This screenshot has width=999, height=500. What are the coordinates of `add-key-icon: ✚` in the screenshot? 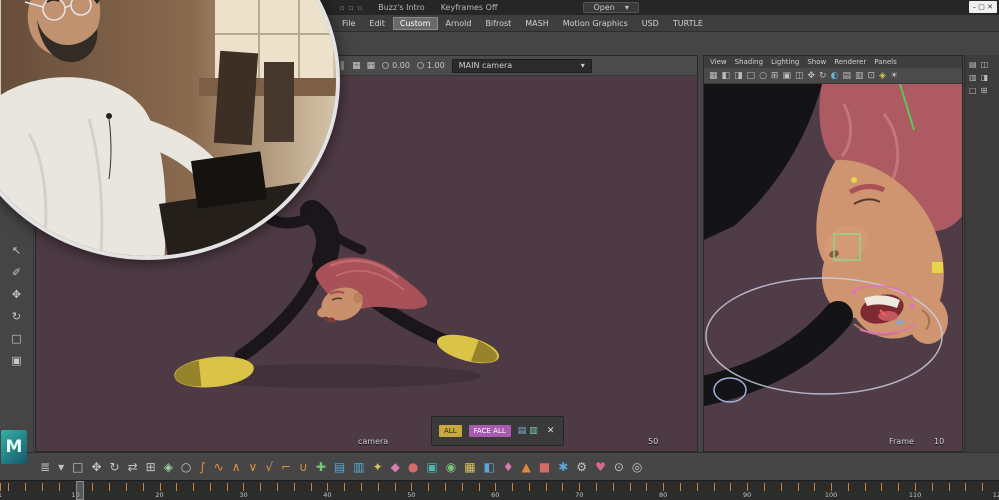 It's located at (321, 467).